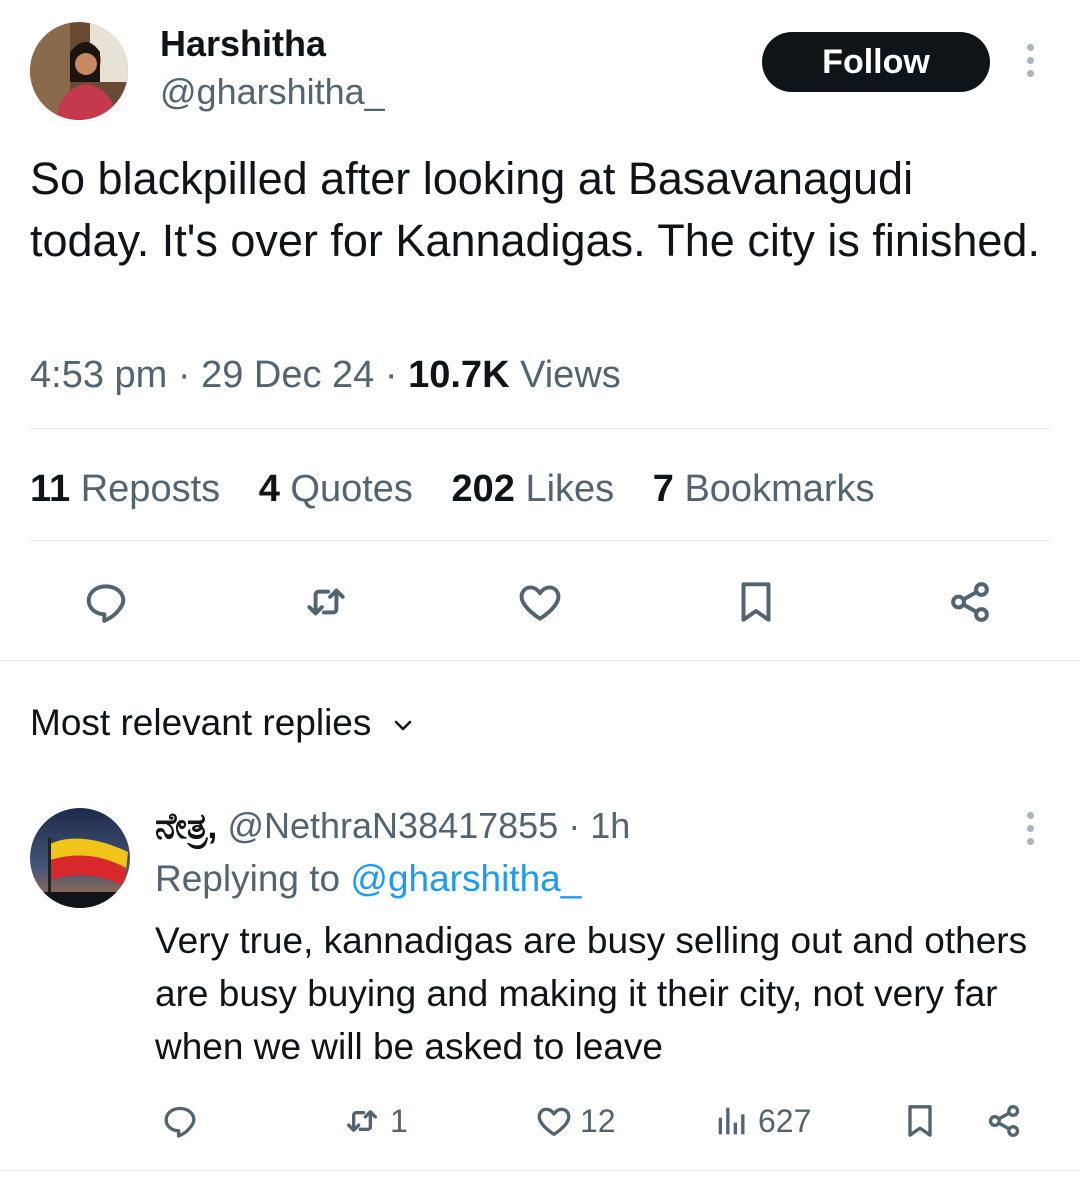  What do you see at coordinates (272, 92) in the screenshot?
I see `author-handle: @gharshitha_` at bounding box center [272, 92].